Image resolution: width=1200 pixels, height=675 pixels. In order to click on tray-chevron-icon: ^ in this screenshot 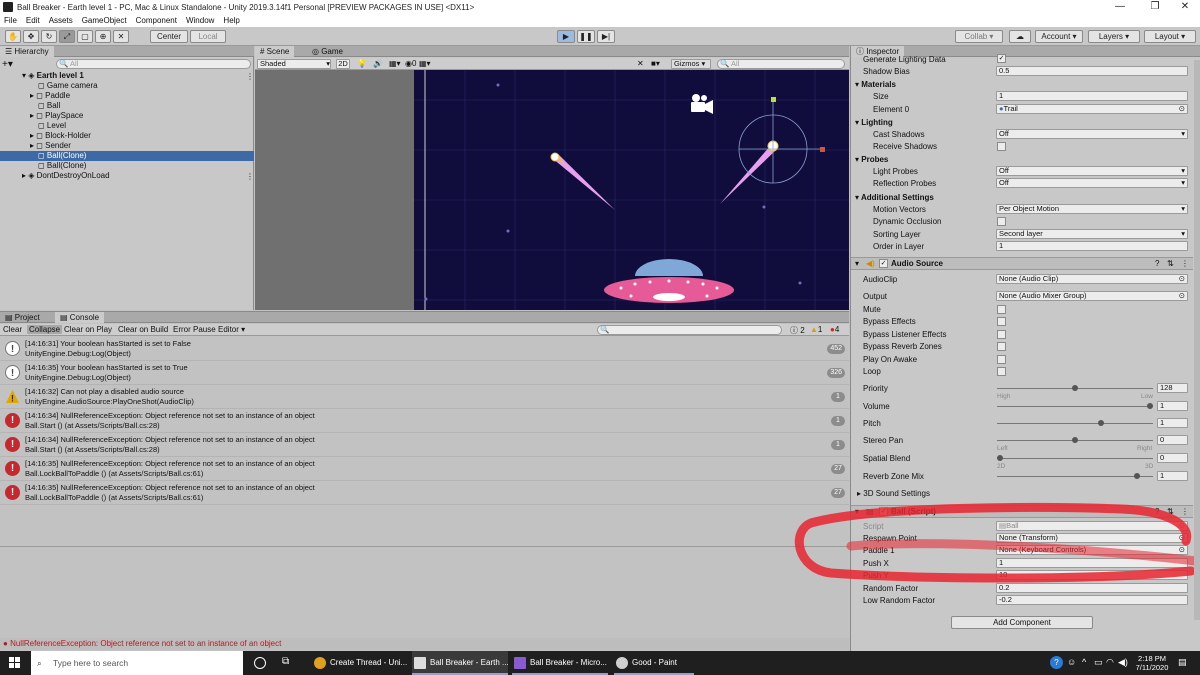, I will do `click(1084, 662)`.